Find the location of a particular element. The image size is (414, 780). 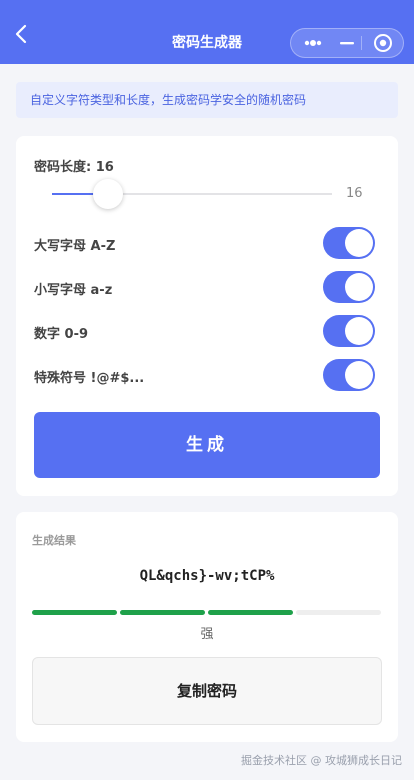

more-dots-icon is located at coordinates (313, 43).